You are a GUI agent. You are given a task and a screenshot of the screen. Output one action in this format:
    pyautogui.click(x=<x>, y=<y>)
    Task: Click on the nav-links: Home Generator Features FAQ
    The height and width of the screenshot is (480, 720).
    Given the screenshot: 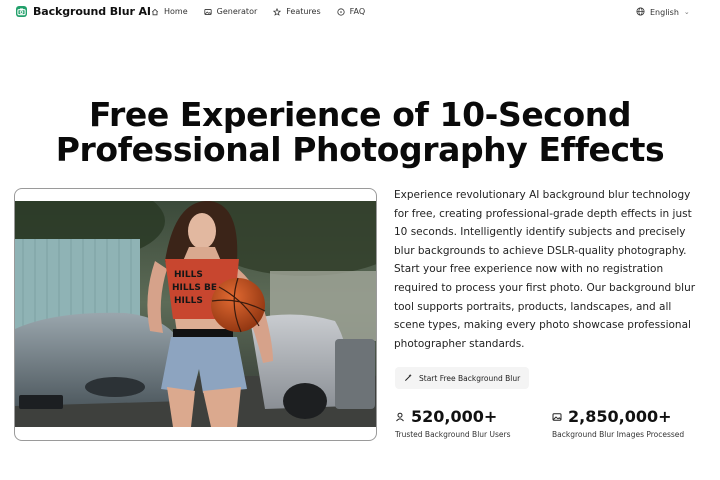 What is the action you would take?
    pyautogui.click(x=258, y=11)
    